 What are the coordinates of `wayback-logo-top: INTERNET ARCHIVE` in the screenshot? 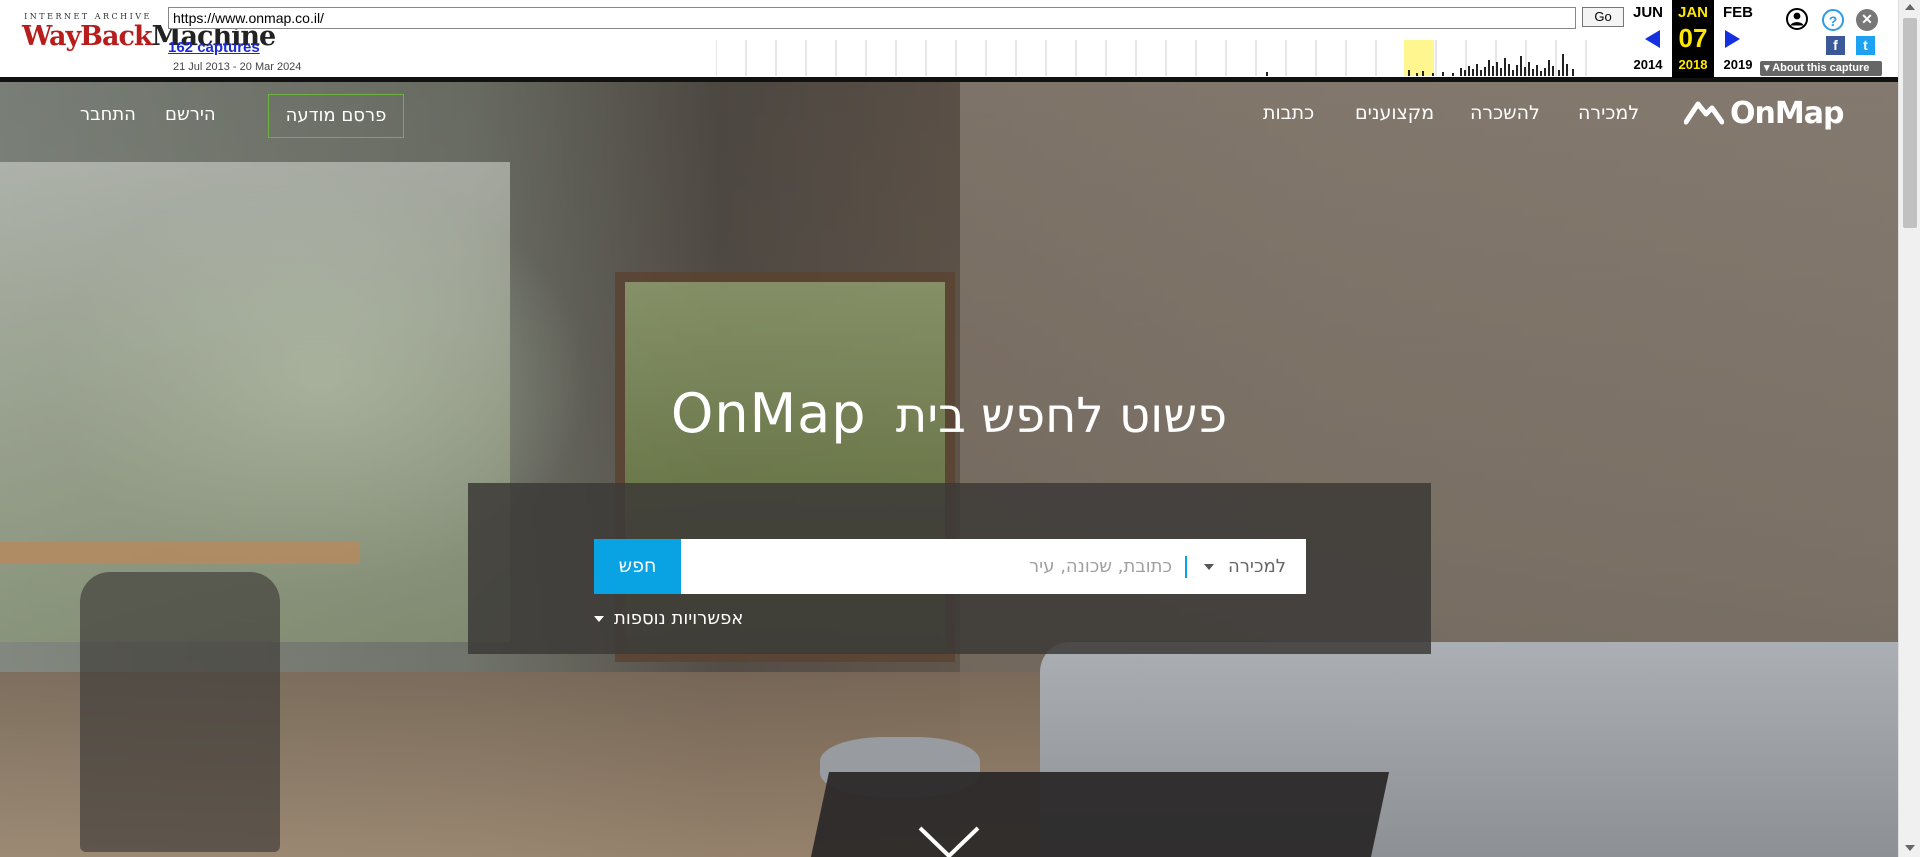 It's located at (88, 16).